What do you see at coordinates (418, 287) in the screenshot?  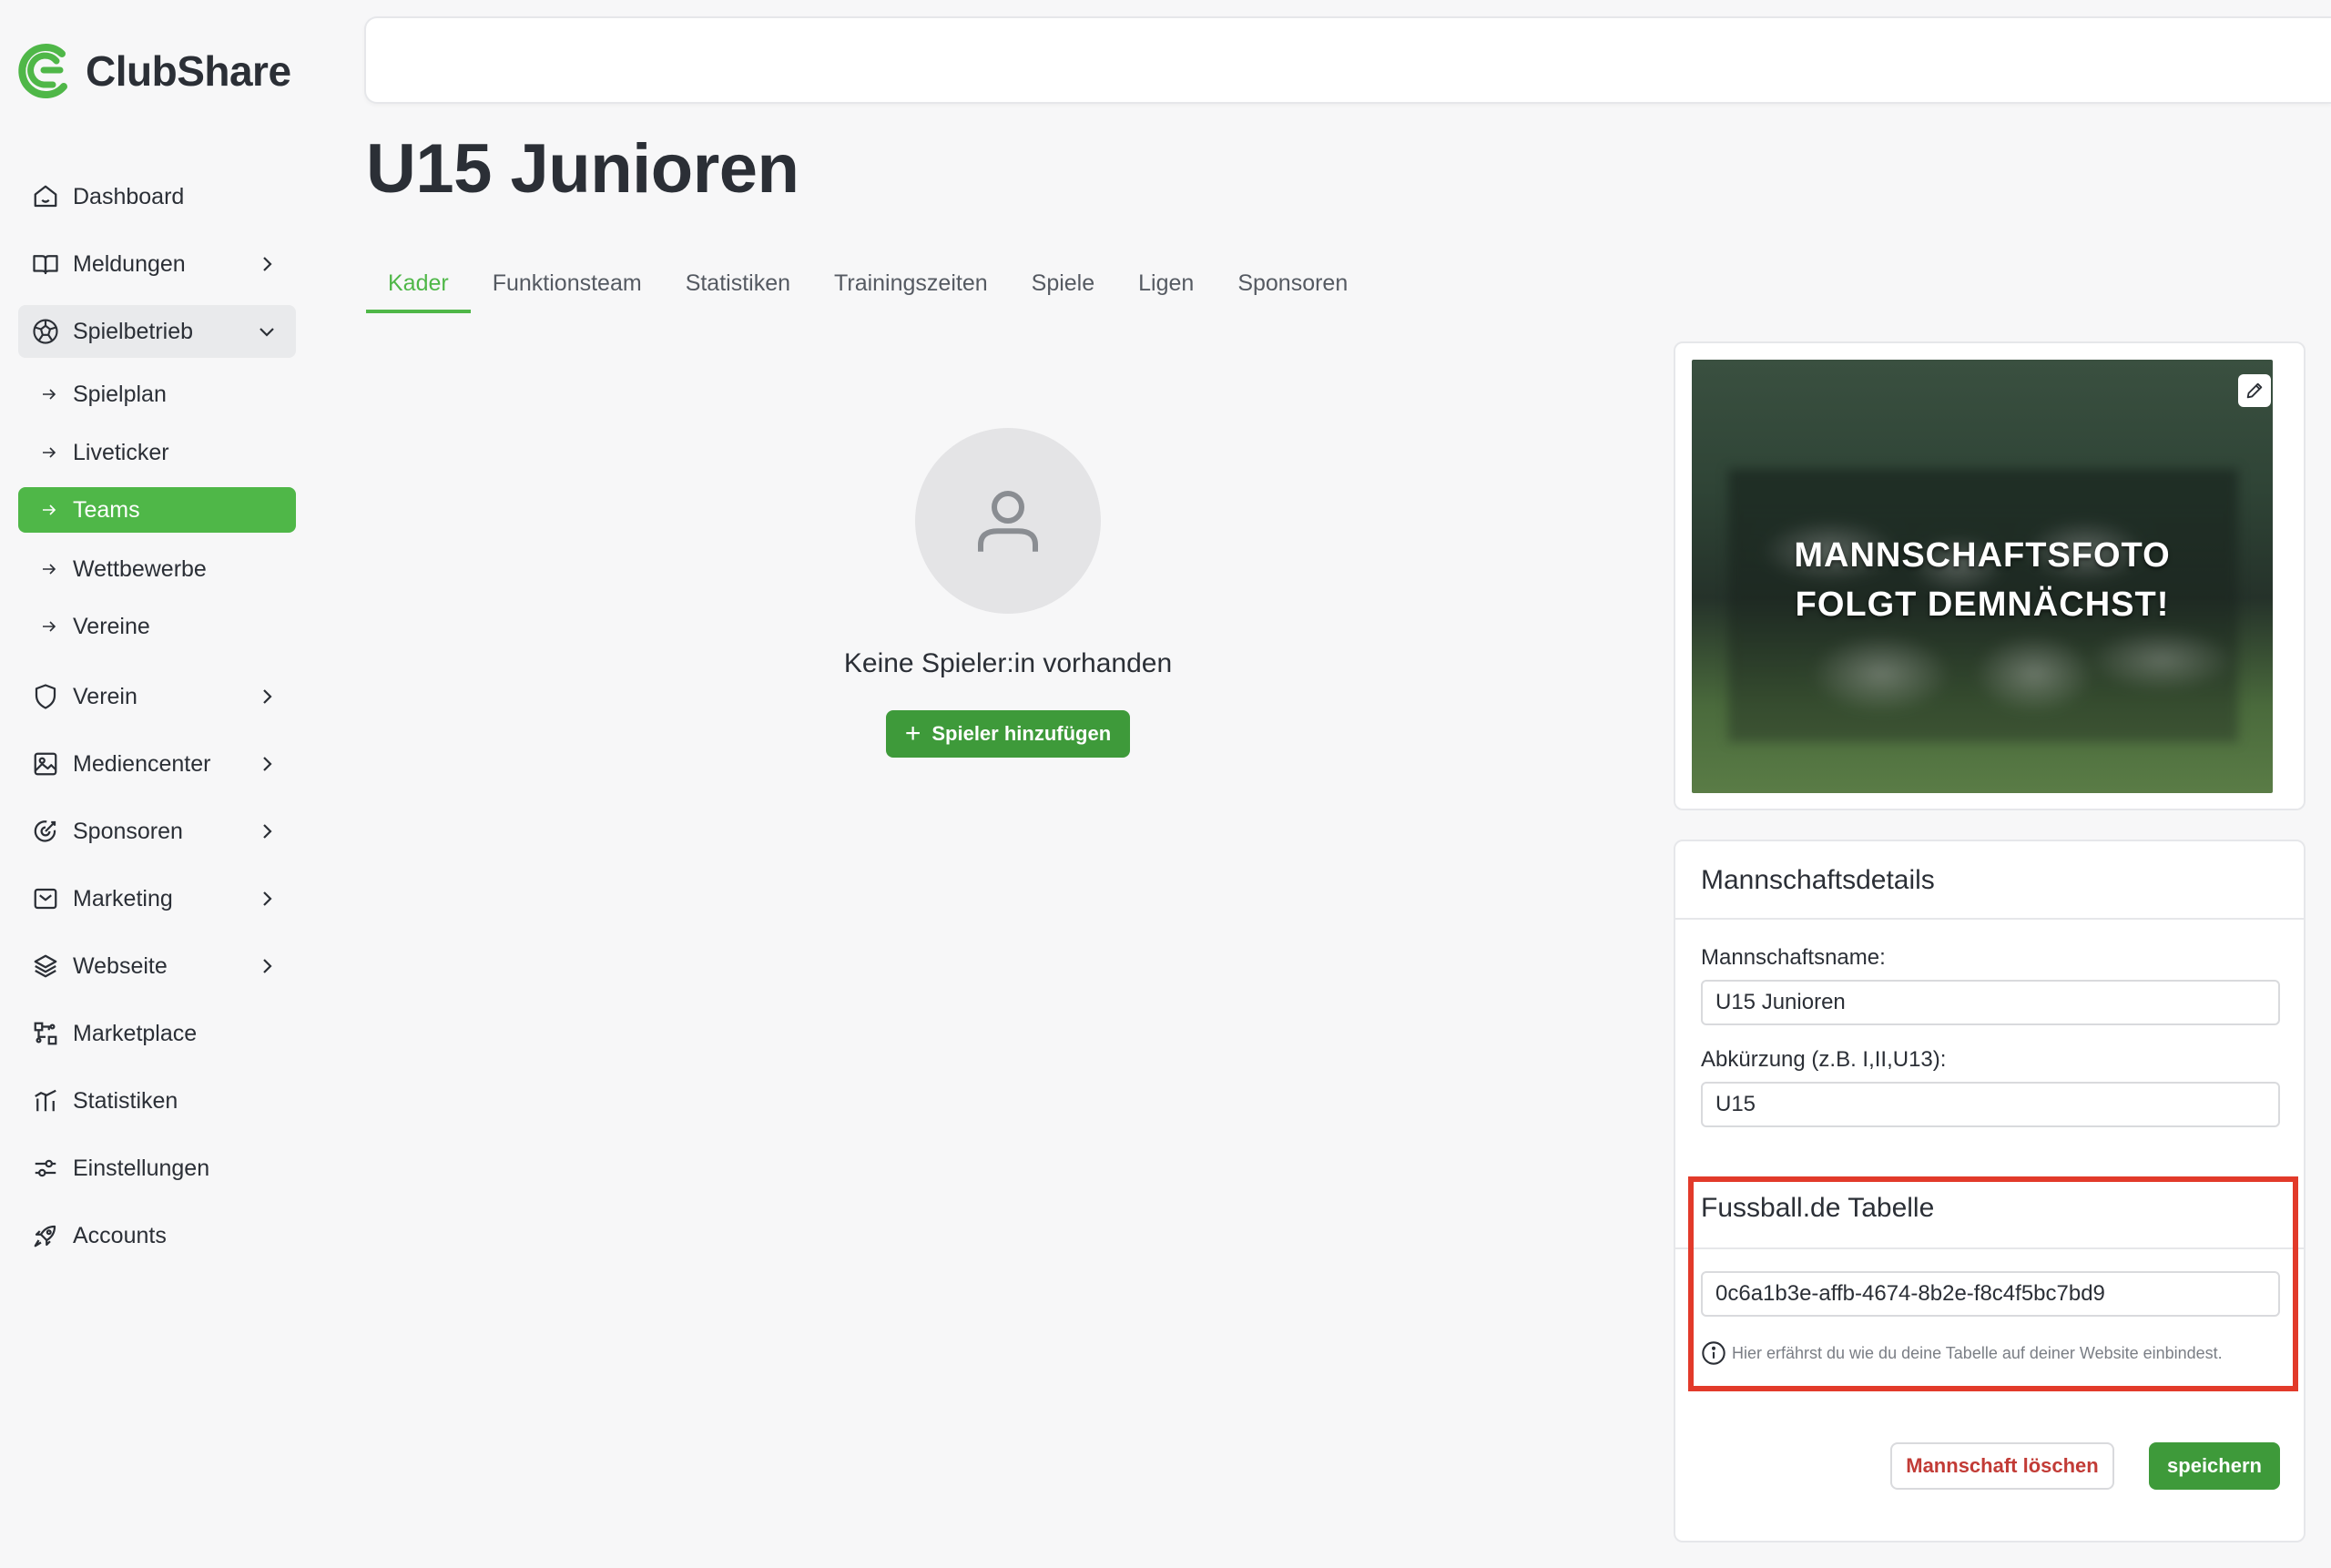 I see `tab-kader: Kader` at bounding box center [418, 287].